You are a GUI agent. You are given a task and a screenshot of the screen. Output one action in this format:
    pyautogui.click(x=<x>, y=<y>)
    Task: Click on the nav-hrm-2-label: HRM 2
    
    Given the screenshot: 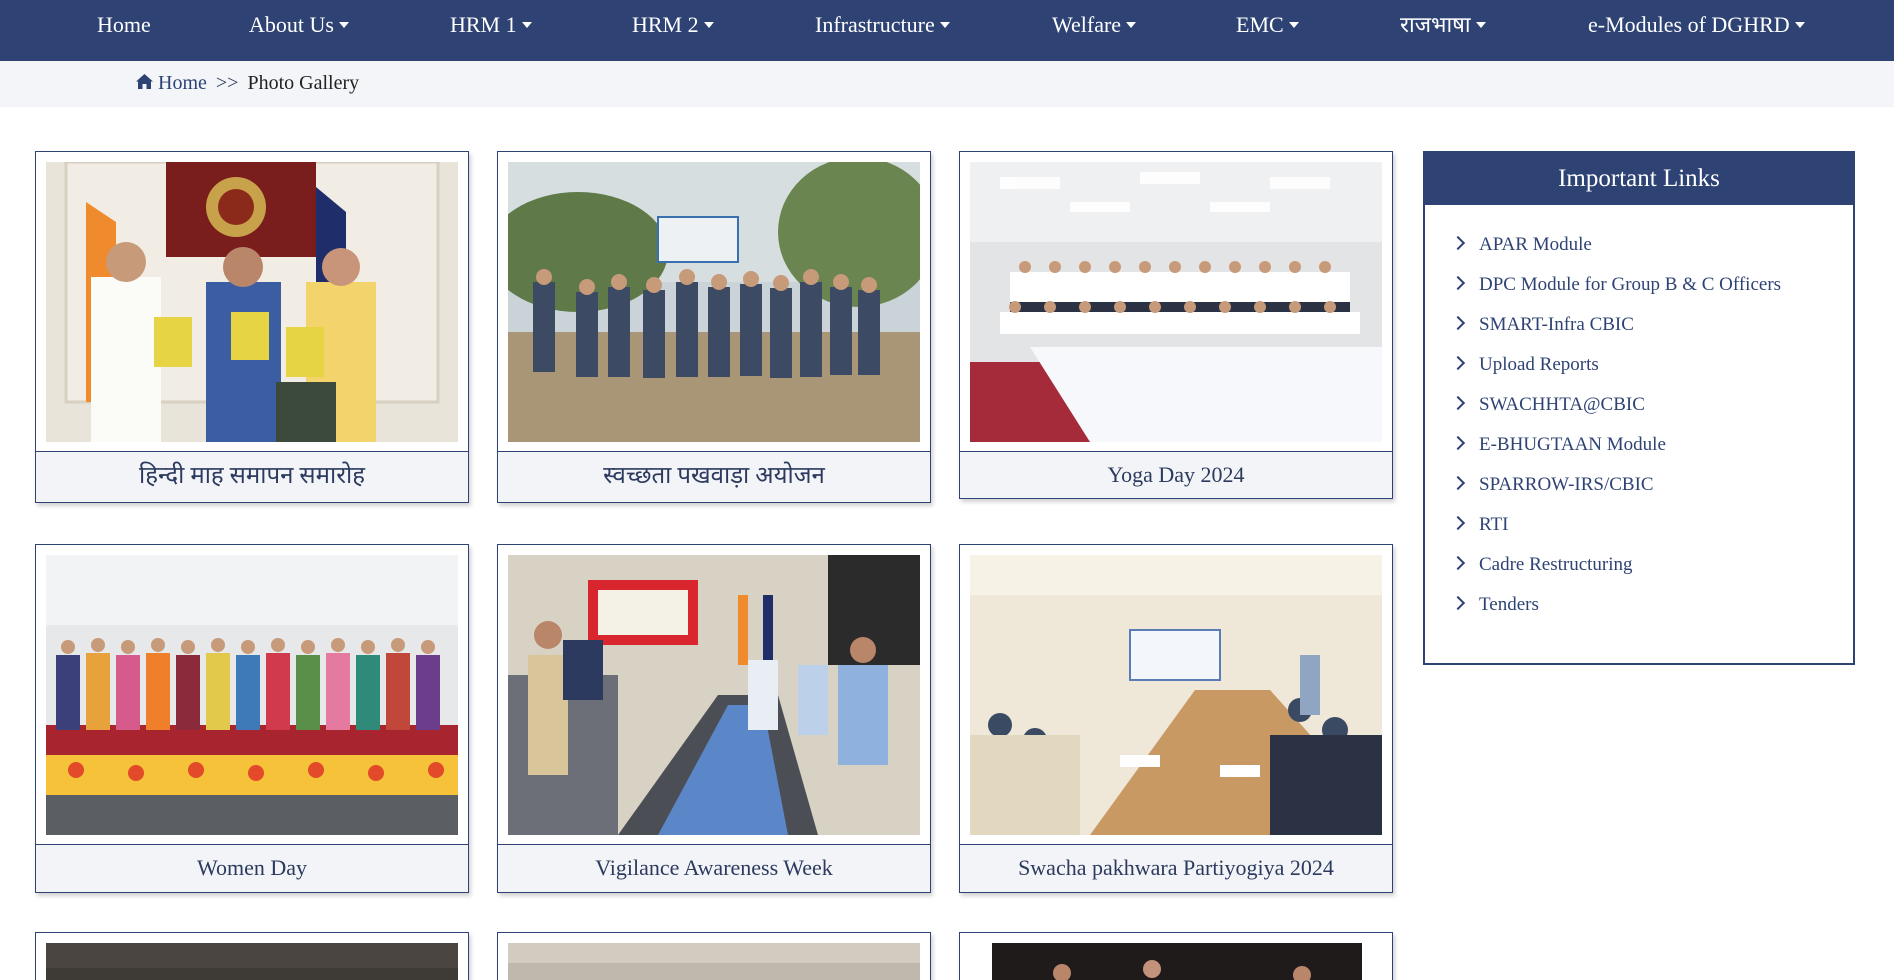 What is the action you would take?
    pyautogui.click(x=665, y=24)
    